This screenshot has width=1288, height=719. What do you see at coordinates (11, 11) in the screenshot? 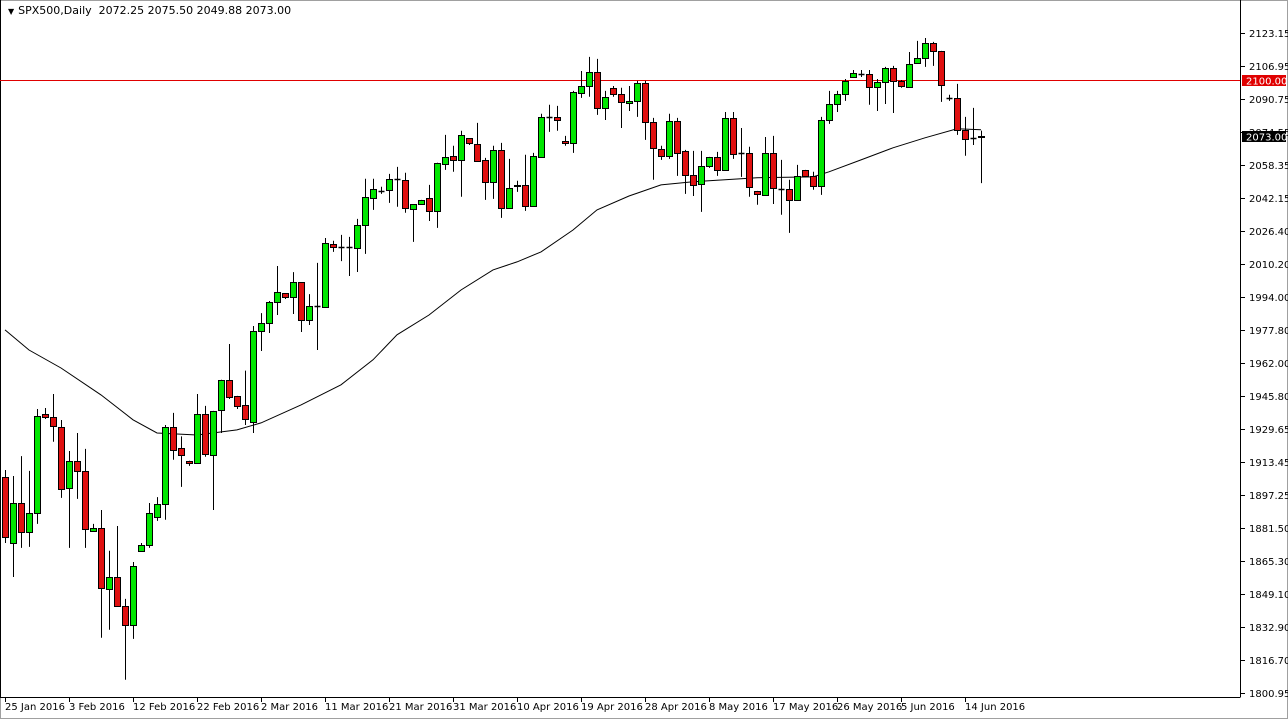
I see `dropdown-triangle-icon: ▼` at bounding box center [11, 11].